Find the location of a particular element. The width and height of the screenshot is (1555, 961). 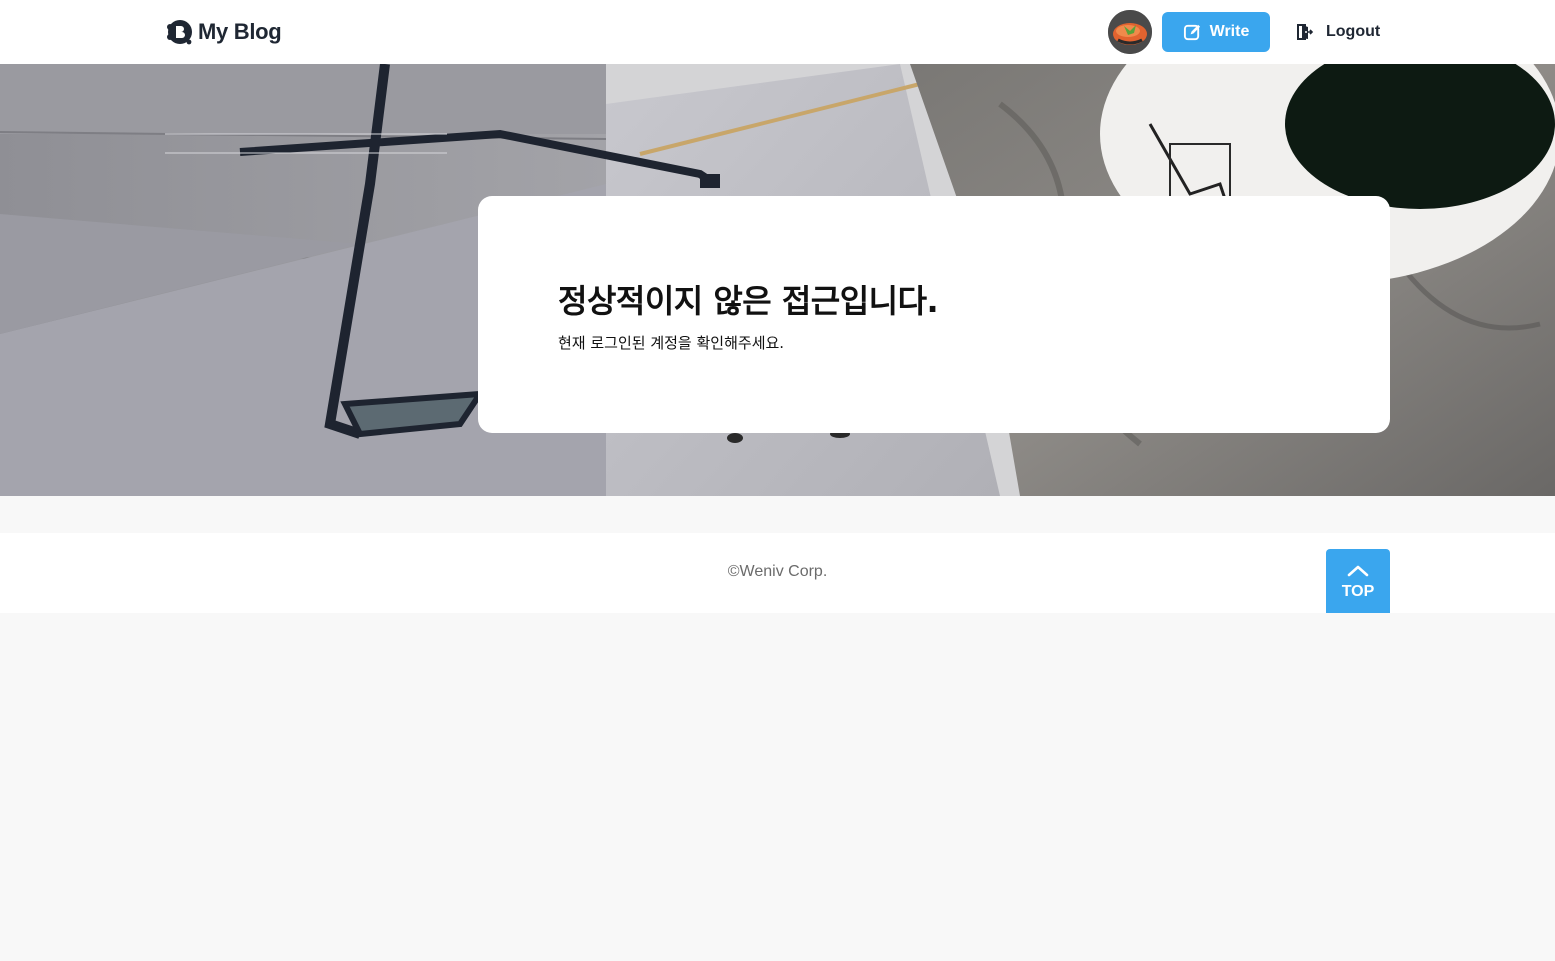

chevron-up-icon is located at coordinates (1358, 571).